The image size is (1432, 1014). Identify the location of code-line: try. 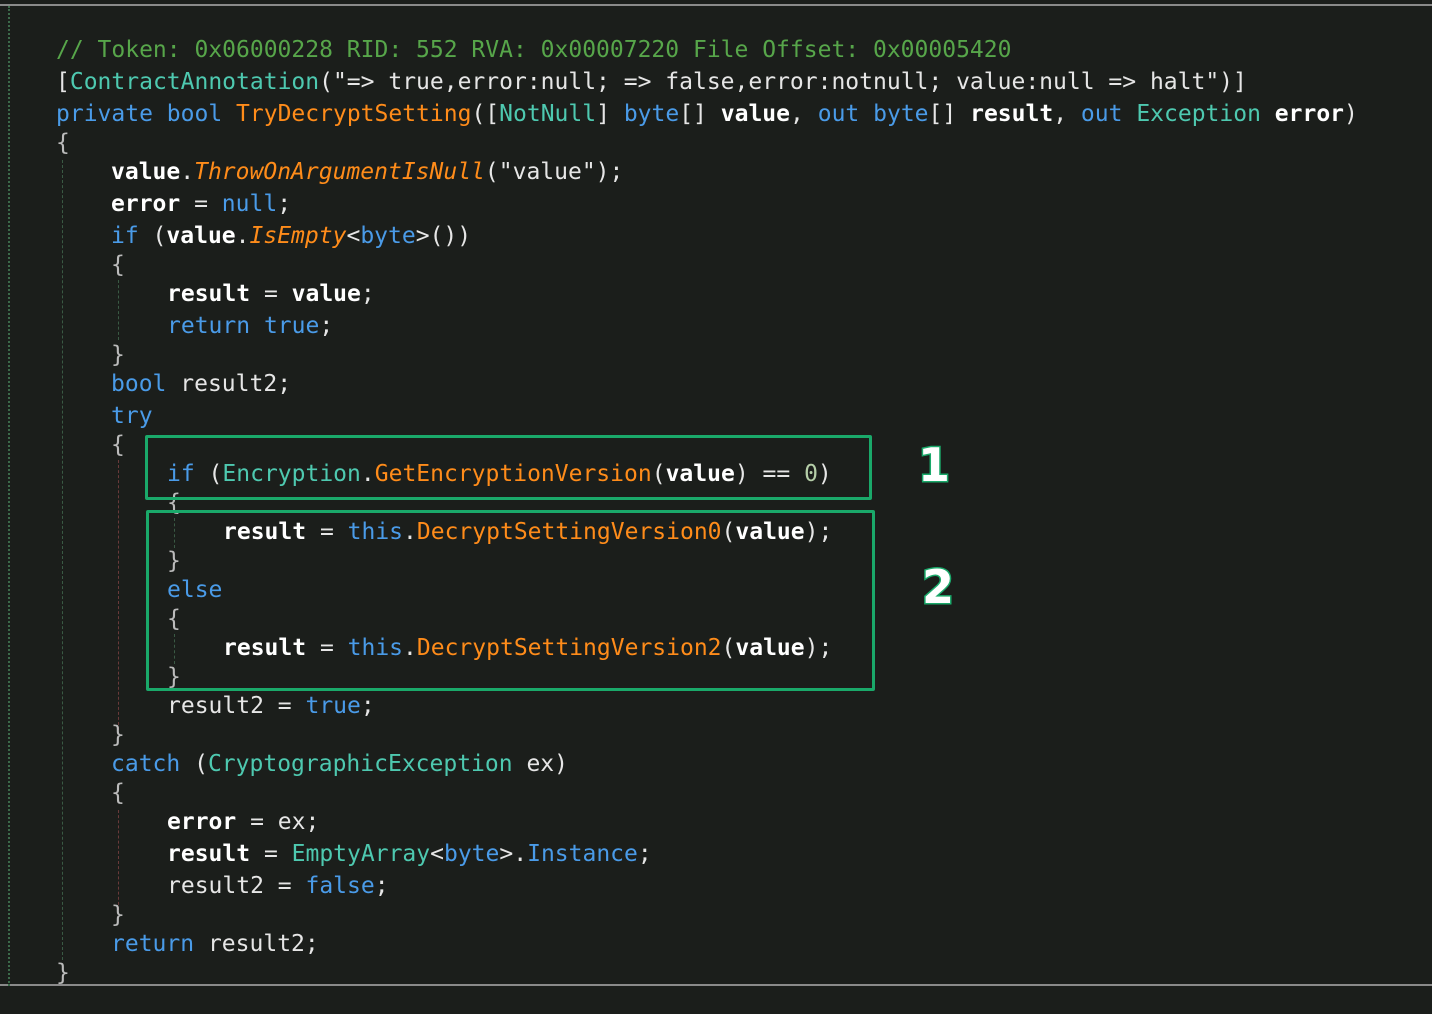
(132, 416).